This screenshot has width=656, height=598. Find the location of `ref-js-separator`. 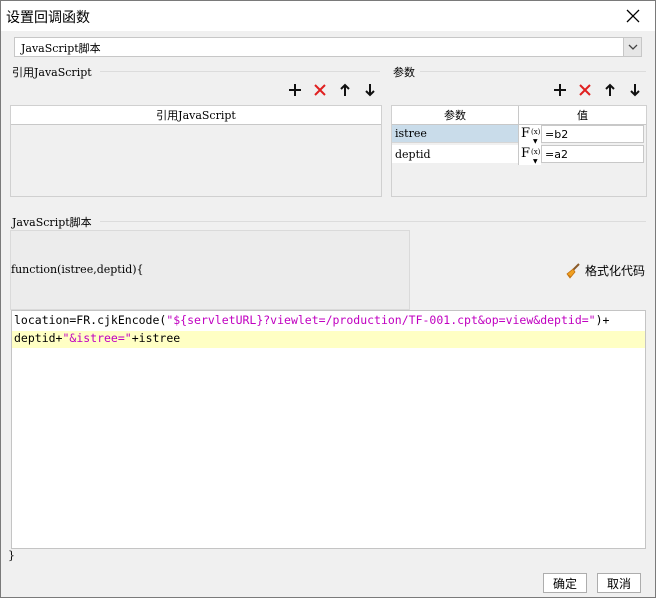

ref-js-separator is located at coordinates (240, 71).